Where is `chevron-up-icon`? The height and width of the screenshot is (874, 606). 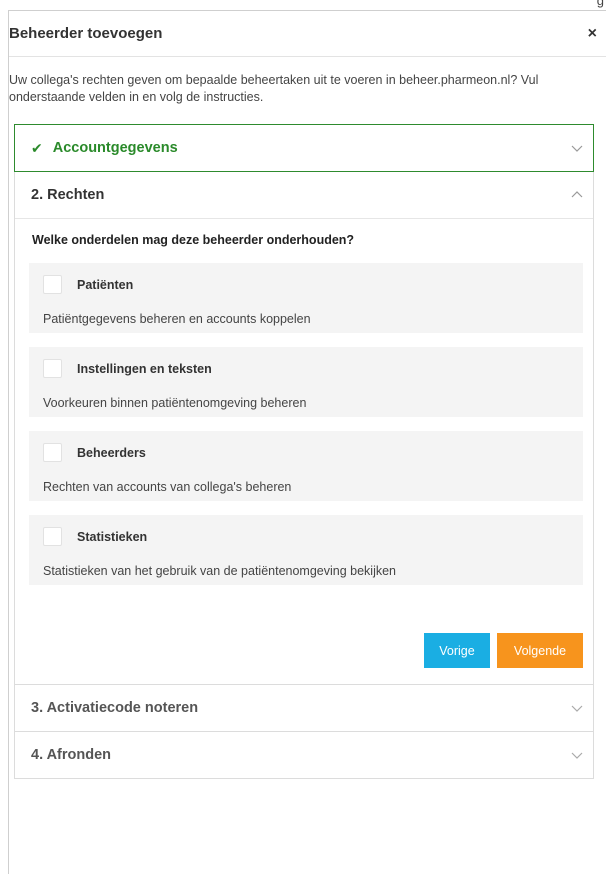
chevron-up-icon is located at coordinates (577, 195).